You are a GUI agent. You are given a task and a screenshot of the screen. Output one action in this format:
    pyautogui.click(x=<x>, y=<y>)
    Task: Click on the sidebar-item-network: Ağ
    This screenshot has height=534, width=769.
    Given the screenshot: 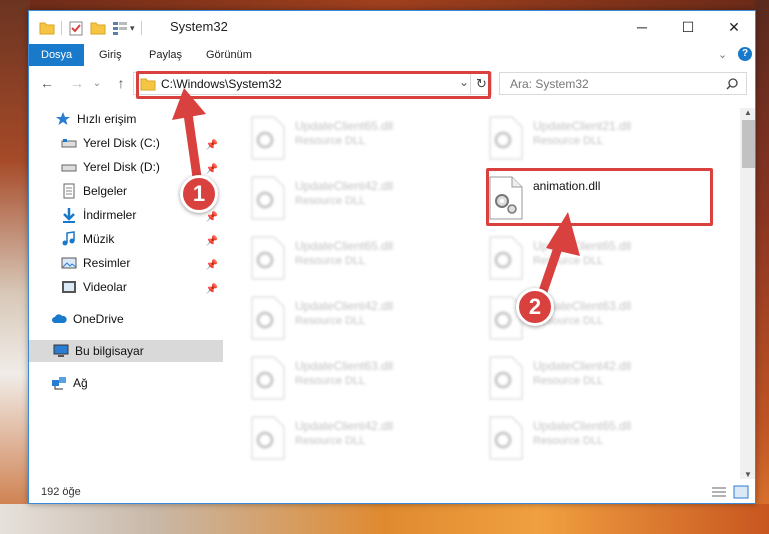 What is the action you would take?
    pyautogui.click(x=136, y=383)
    